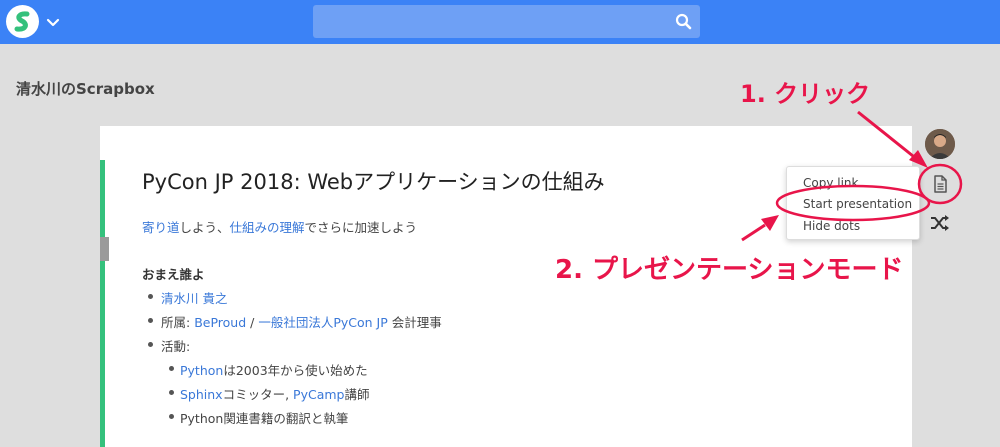  I want to click on line-accent-bar, so click(102, 354).